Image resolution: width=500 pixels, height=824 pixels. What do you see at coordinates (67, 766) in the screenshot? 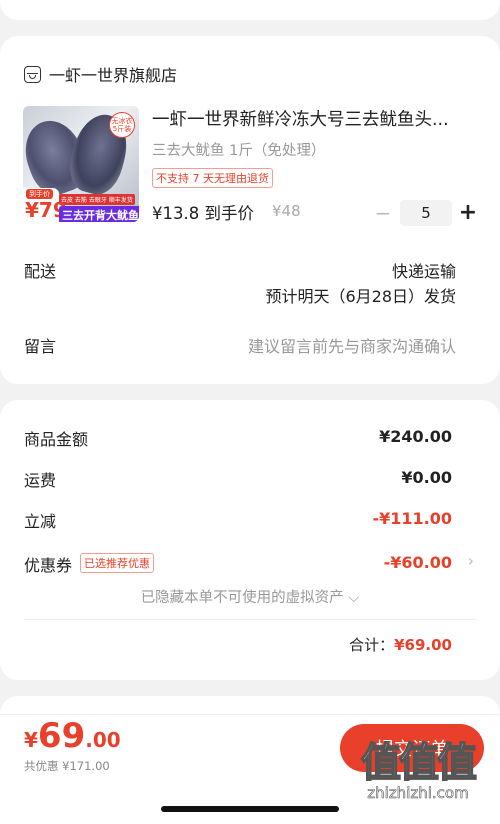
I see `total-saved: 共优惠 ¥171.00` at bounding box center [67, 766].